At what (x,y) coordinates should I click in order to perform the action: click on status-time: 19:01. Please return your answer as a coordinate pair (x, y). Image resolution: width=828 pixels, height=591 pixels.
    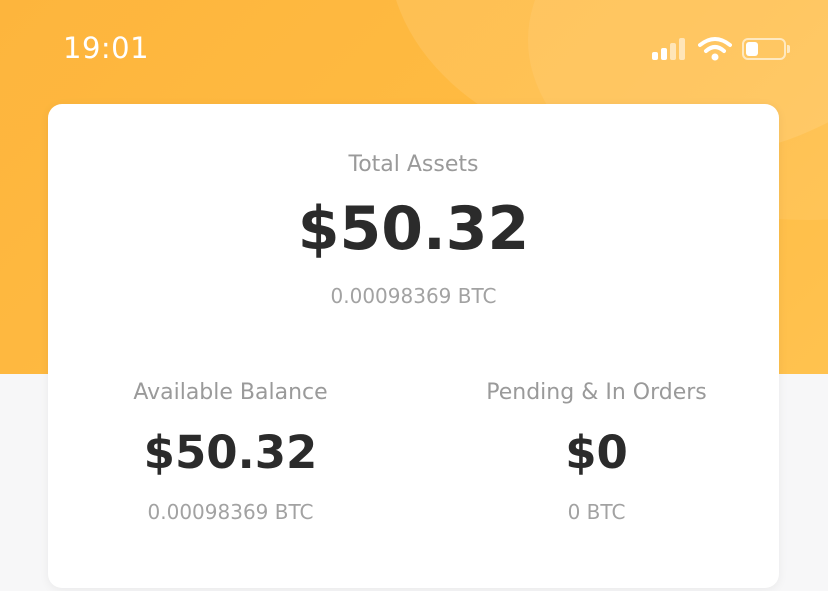
    Looking at the image, I should click on (106, 48).